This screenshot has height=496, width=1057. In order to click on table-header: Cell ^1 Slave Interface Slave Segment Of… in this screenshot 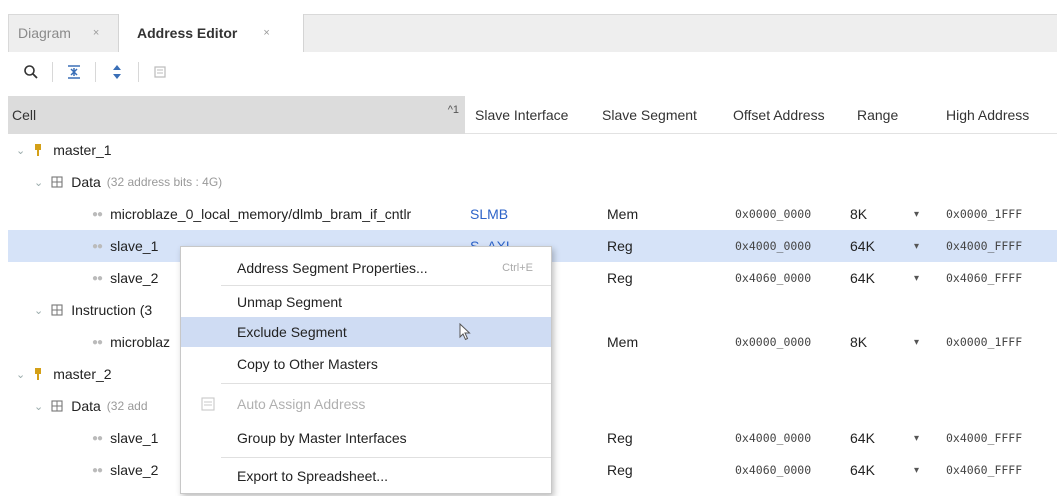, I will do `click(532, 115)`.